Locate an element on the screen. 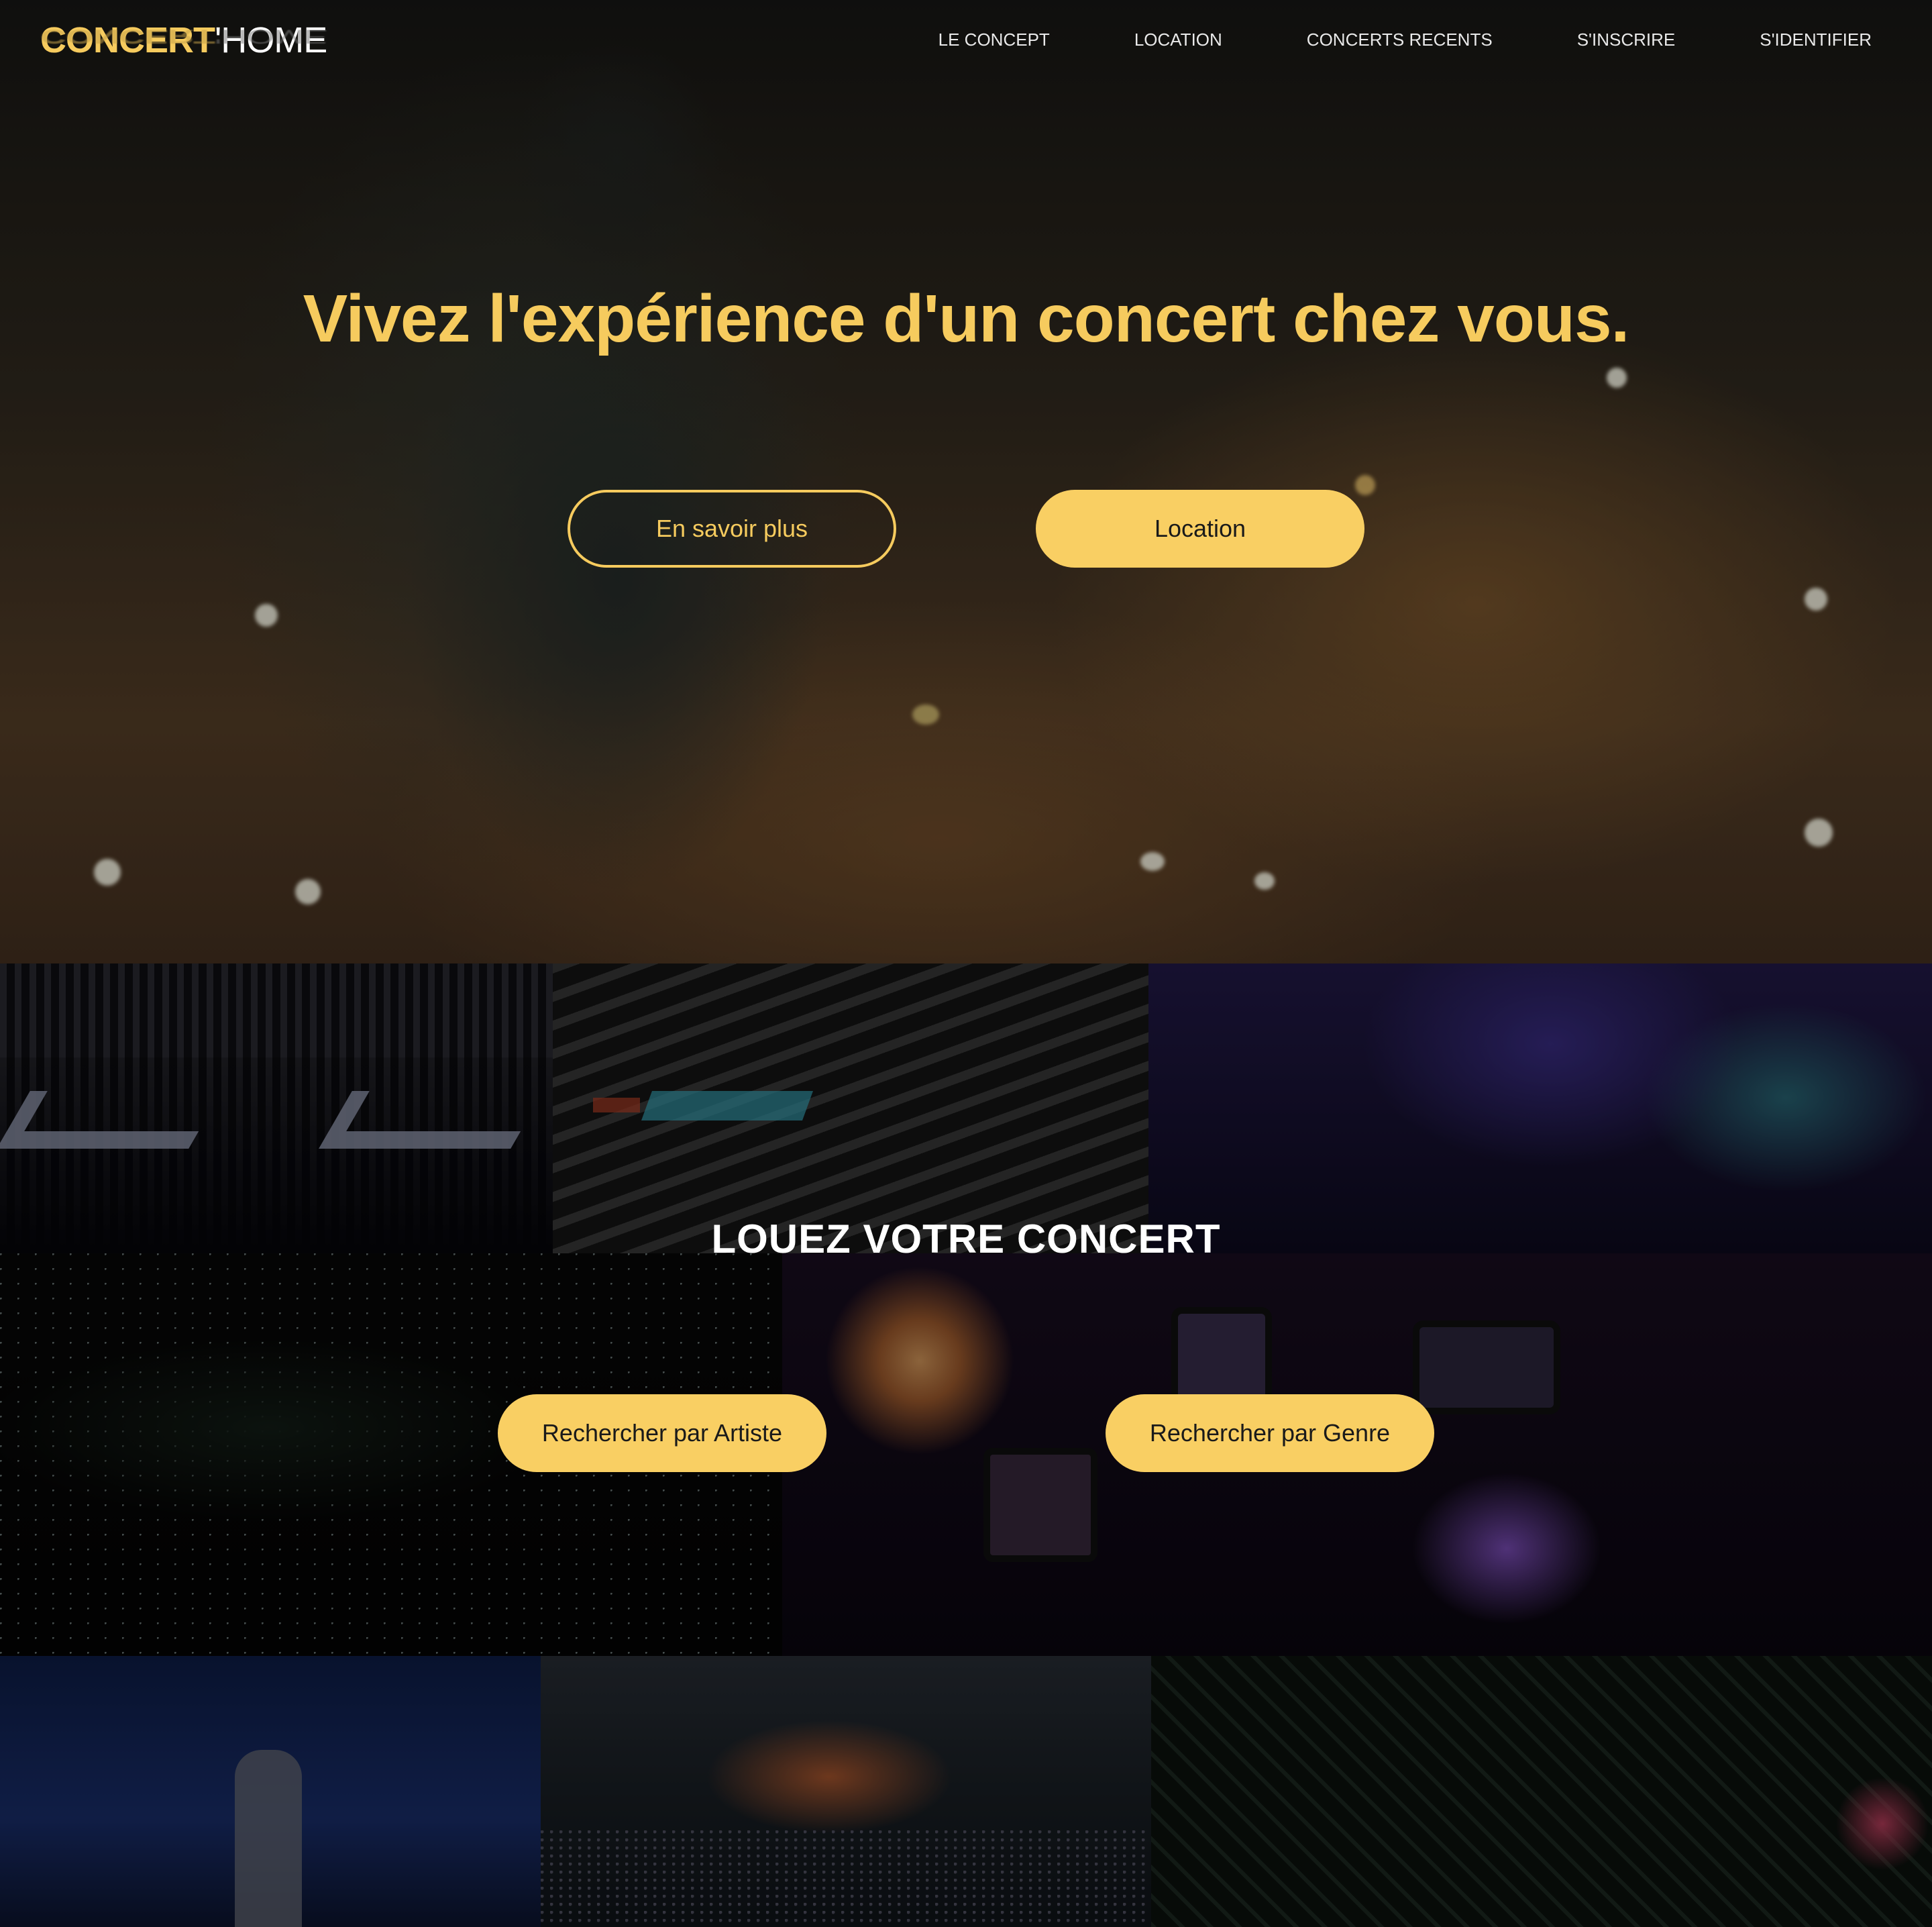  logo-reflection-home: 'HOME is located at coordinates (271, 36).